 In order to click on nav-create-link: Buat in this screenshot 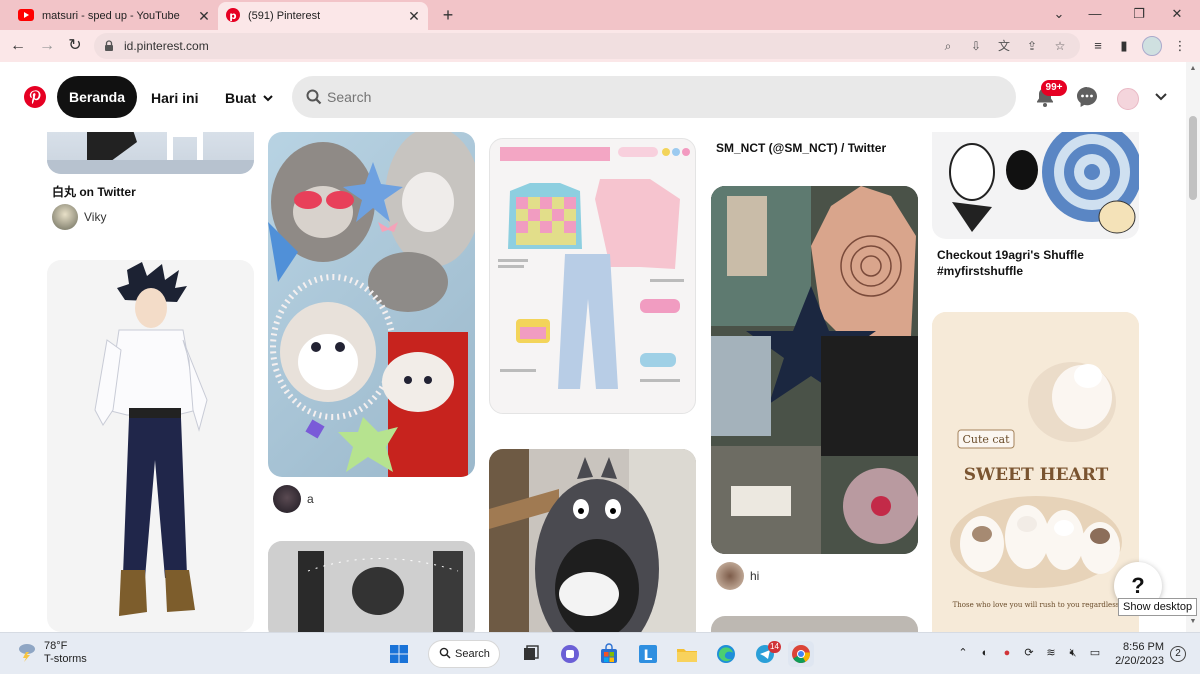, I will do `click(249, 98)`.